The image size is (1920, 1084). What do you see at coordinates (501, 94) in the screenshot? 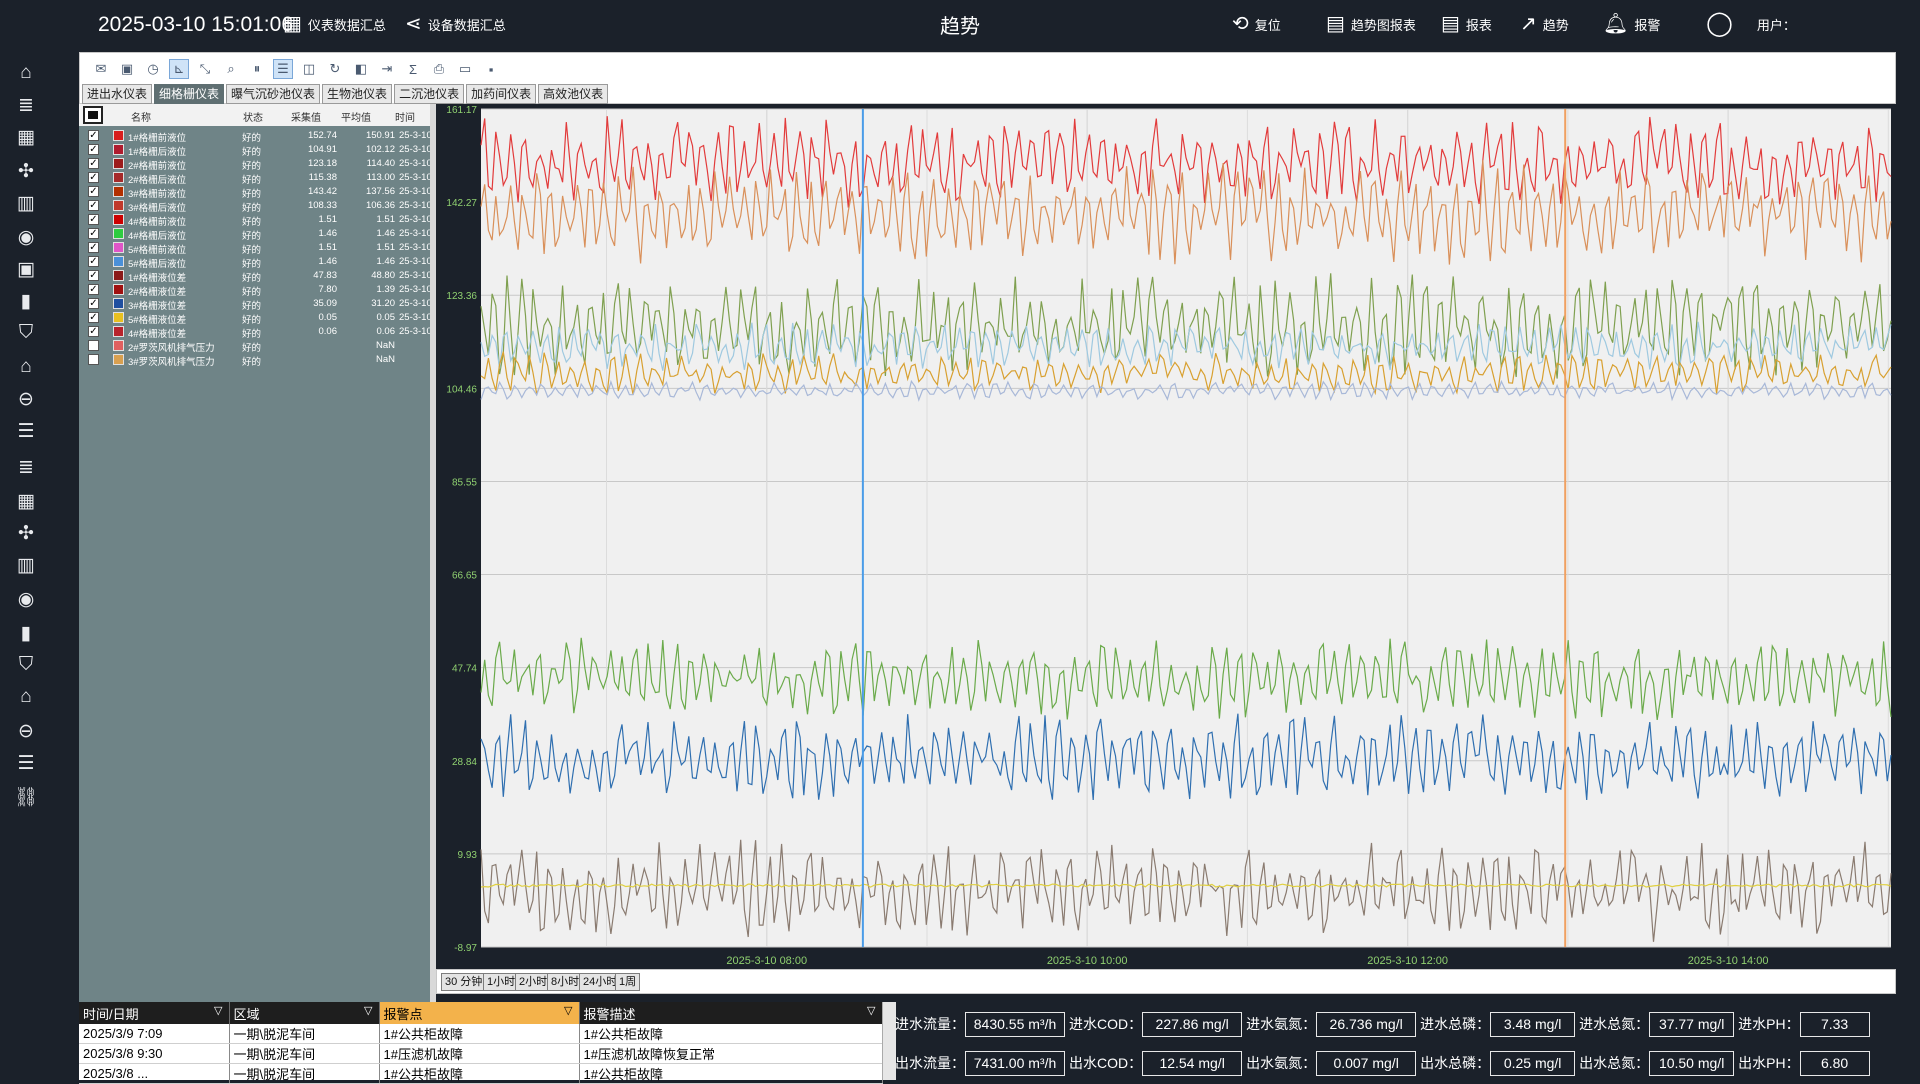
I see `tab-5: 加药间仪表` at bounding box center [501, 94].